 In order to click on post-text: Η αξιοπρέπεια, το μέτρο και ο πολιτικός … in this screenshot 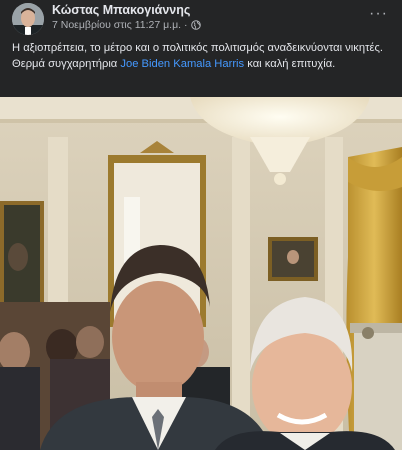, I will do `click(203, 56)`.